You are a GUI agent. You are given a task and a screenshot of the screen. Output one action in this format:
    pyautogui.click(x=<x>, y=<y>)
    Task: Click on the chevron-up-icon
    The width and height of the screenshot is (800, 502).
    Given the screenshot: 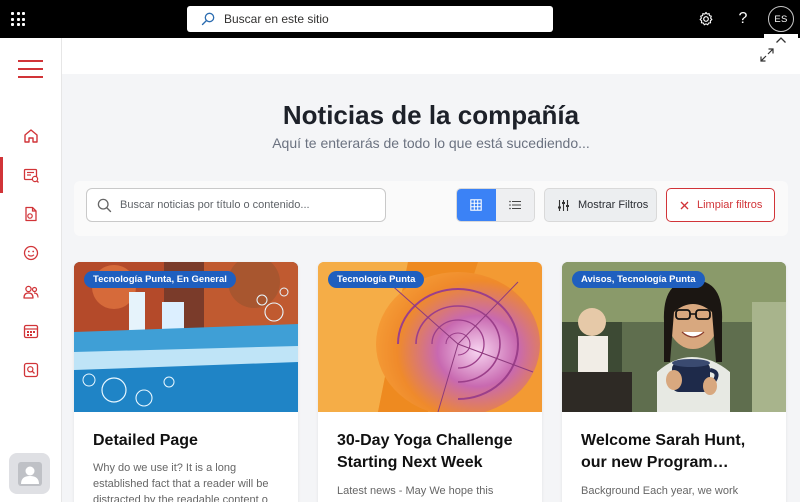 What is the action you would take?
    pyautogui.click(x=781, y=40)
    